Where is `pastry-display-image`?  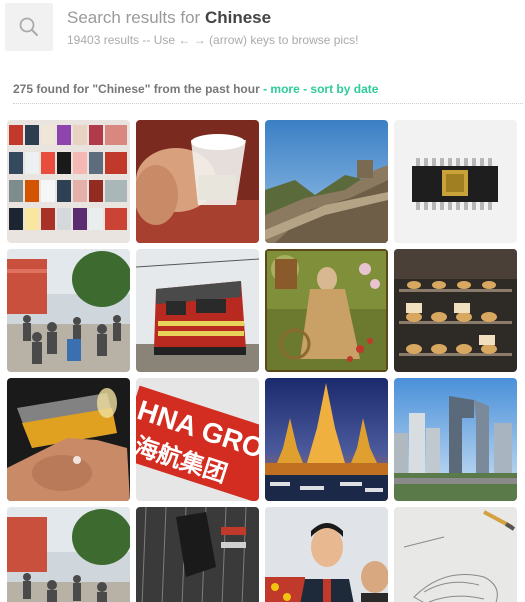
pastry-display-image is located at coordinates (455, 310).